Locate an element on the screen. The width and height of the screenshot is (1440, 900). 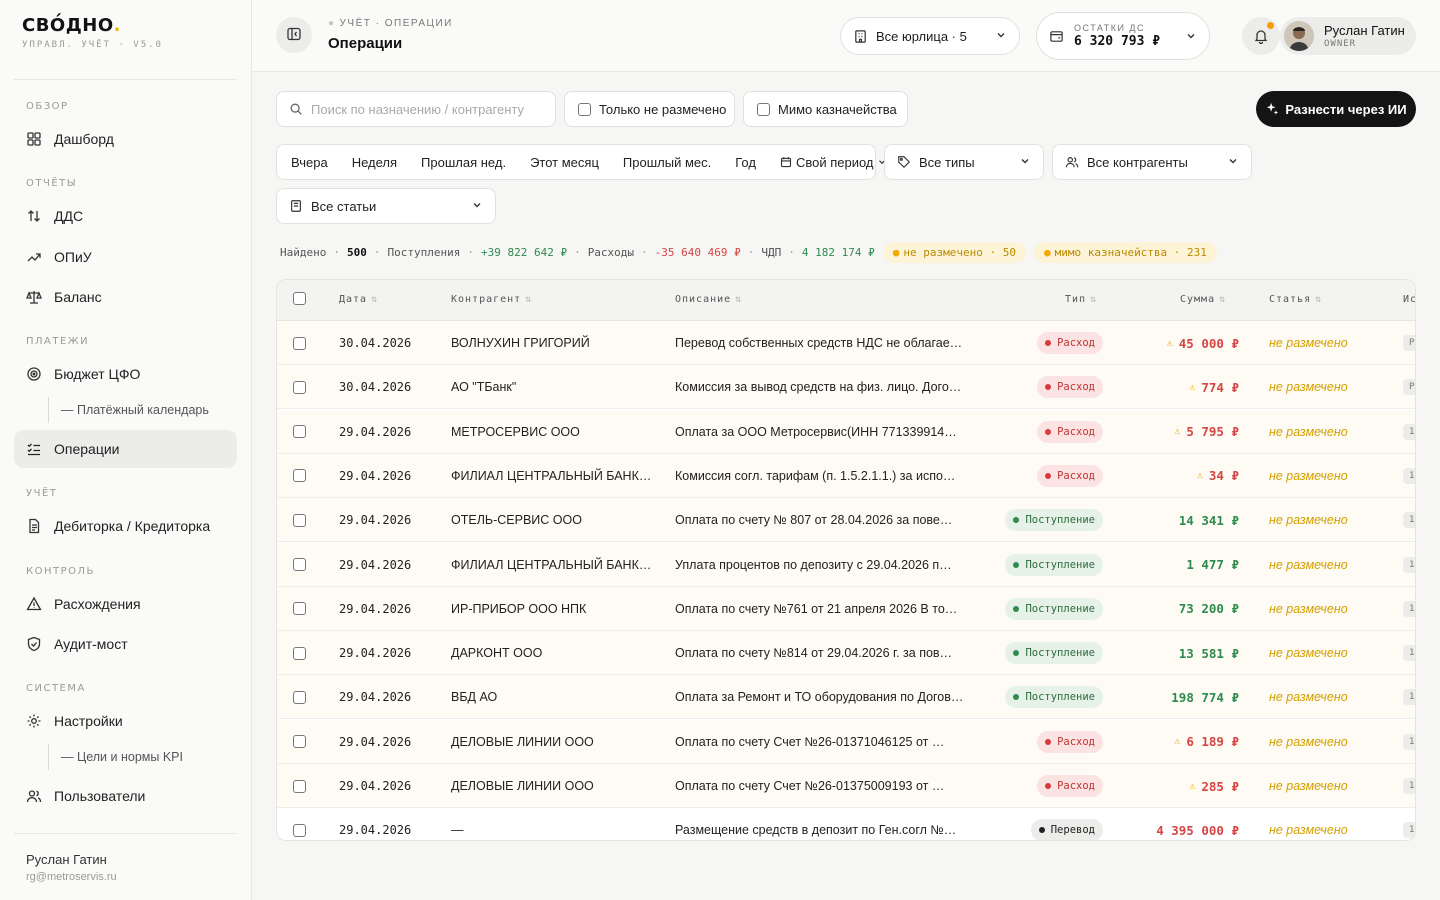
unassigned-chip: ● не размечено · 50 is located at coordinates (954, 252).